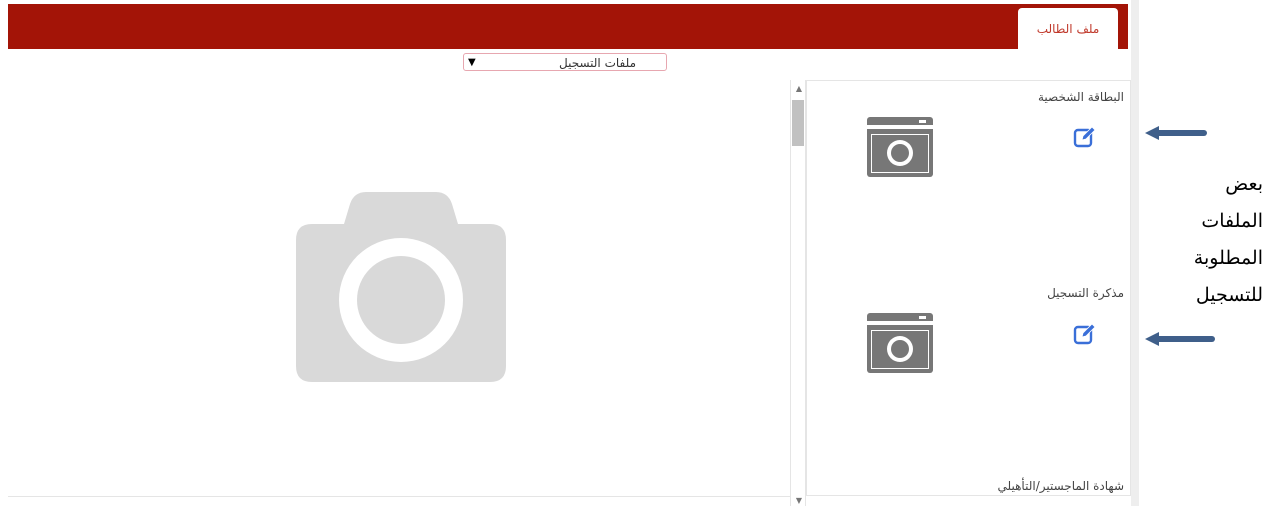 This screenshot has height=506, width=1277. Describe the element at coordinates (568, 26) in the screenshot. I see `header-bar` at that location.